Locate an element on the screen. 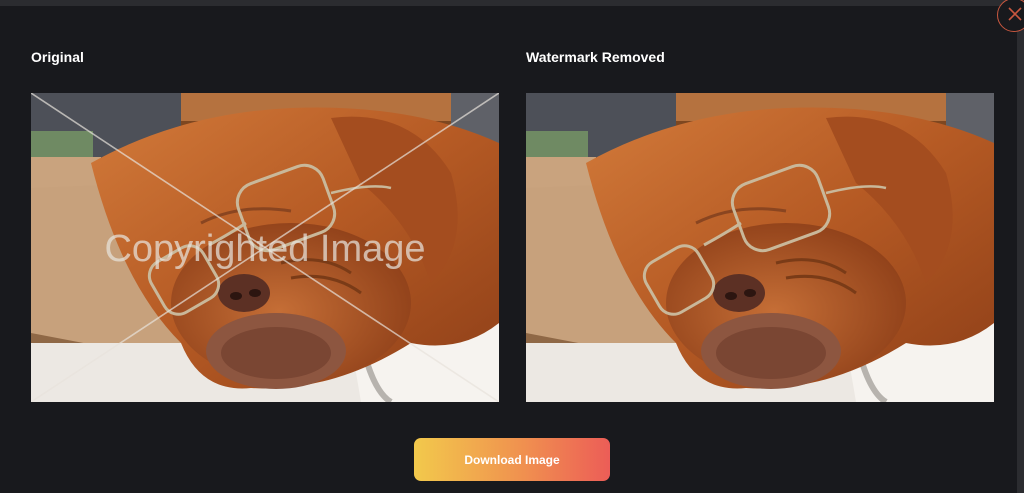 Image resolution: width=1024 pixels, height=493 pixels. close-button is located at coordinates (1010, 16).